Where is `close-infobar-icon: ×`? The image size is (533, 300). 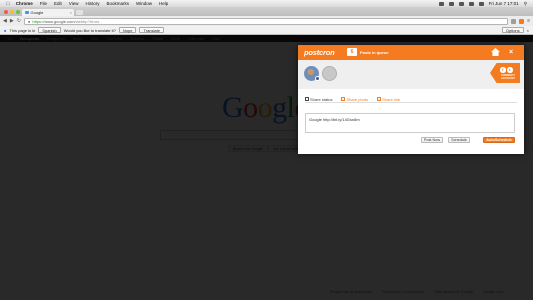 close-infobar-icon: × is located at coordinates (528, 30).